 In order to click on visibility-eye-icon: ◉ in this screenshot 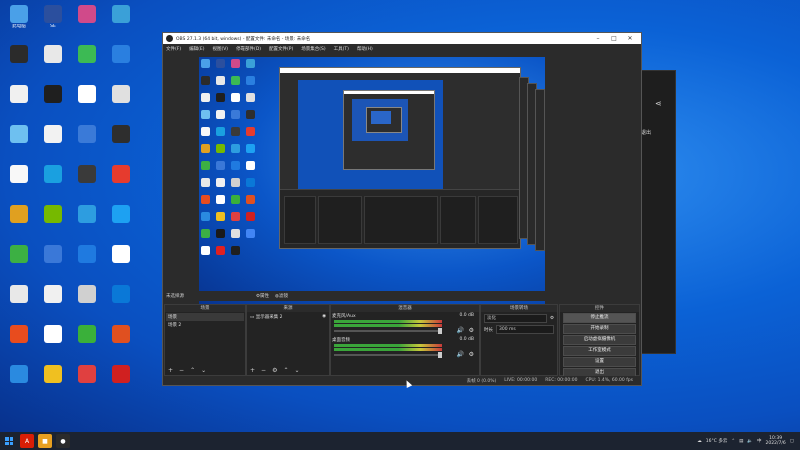, I will do `click(324, 316)`.